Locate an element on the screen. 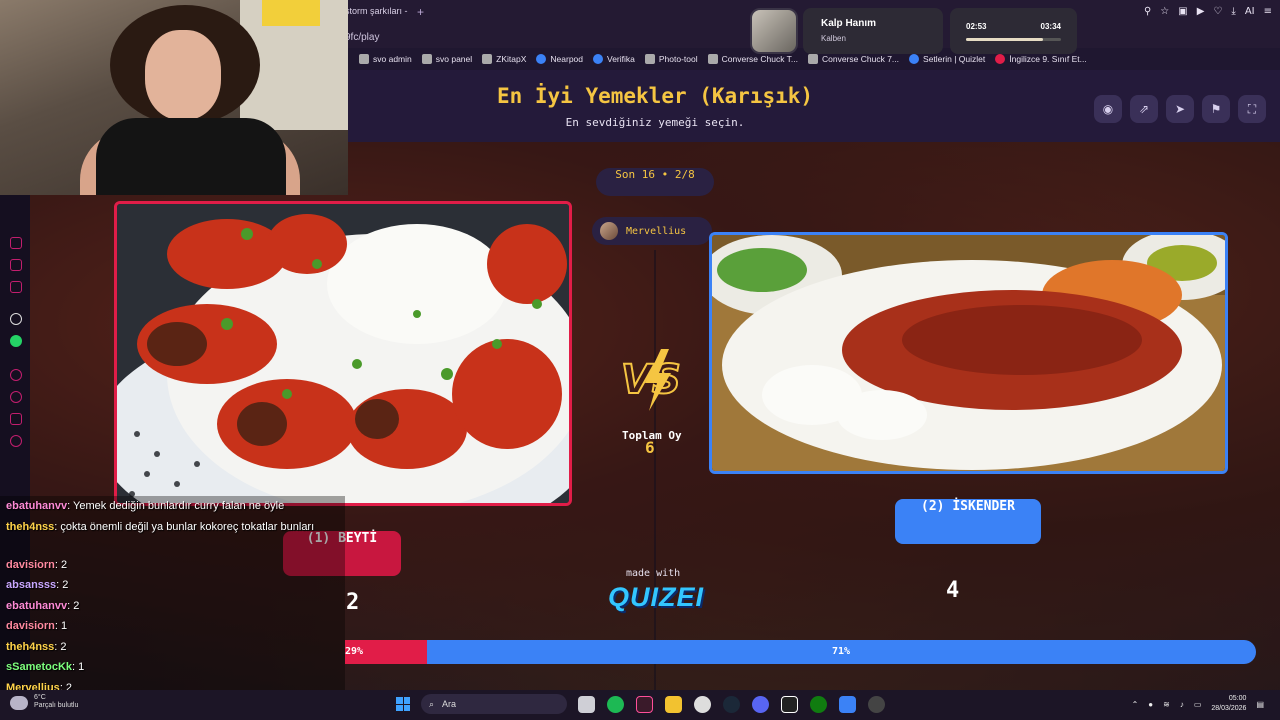  webcam-top is located at coordinates (191, 156).